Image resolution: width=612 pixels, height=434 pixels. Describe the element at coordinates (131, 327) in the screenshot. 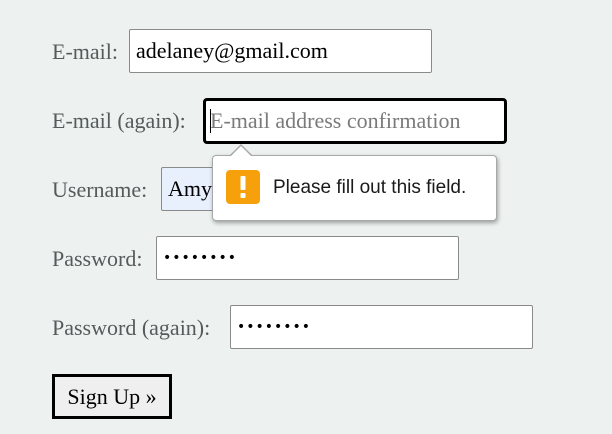

I see `password-again-label: Password (again):` at that location.